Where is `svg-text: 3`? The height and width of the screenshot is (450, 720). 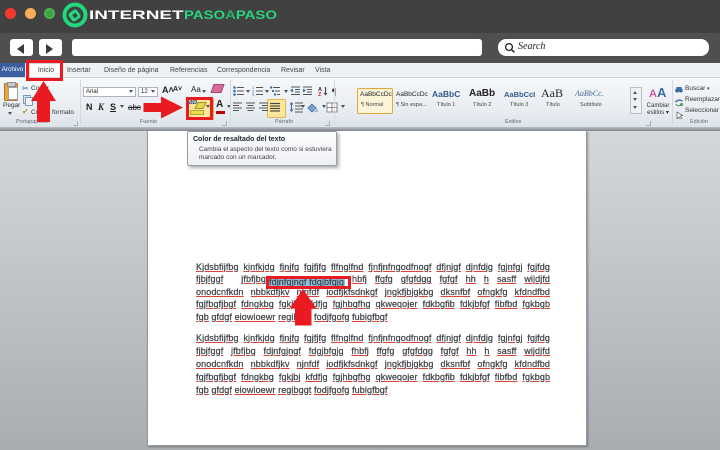 svg-text: 3 is located at coordinates (253, 94).